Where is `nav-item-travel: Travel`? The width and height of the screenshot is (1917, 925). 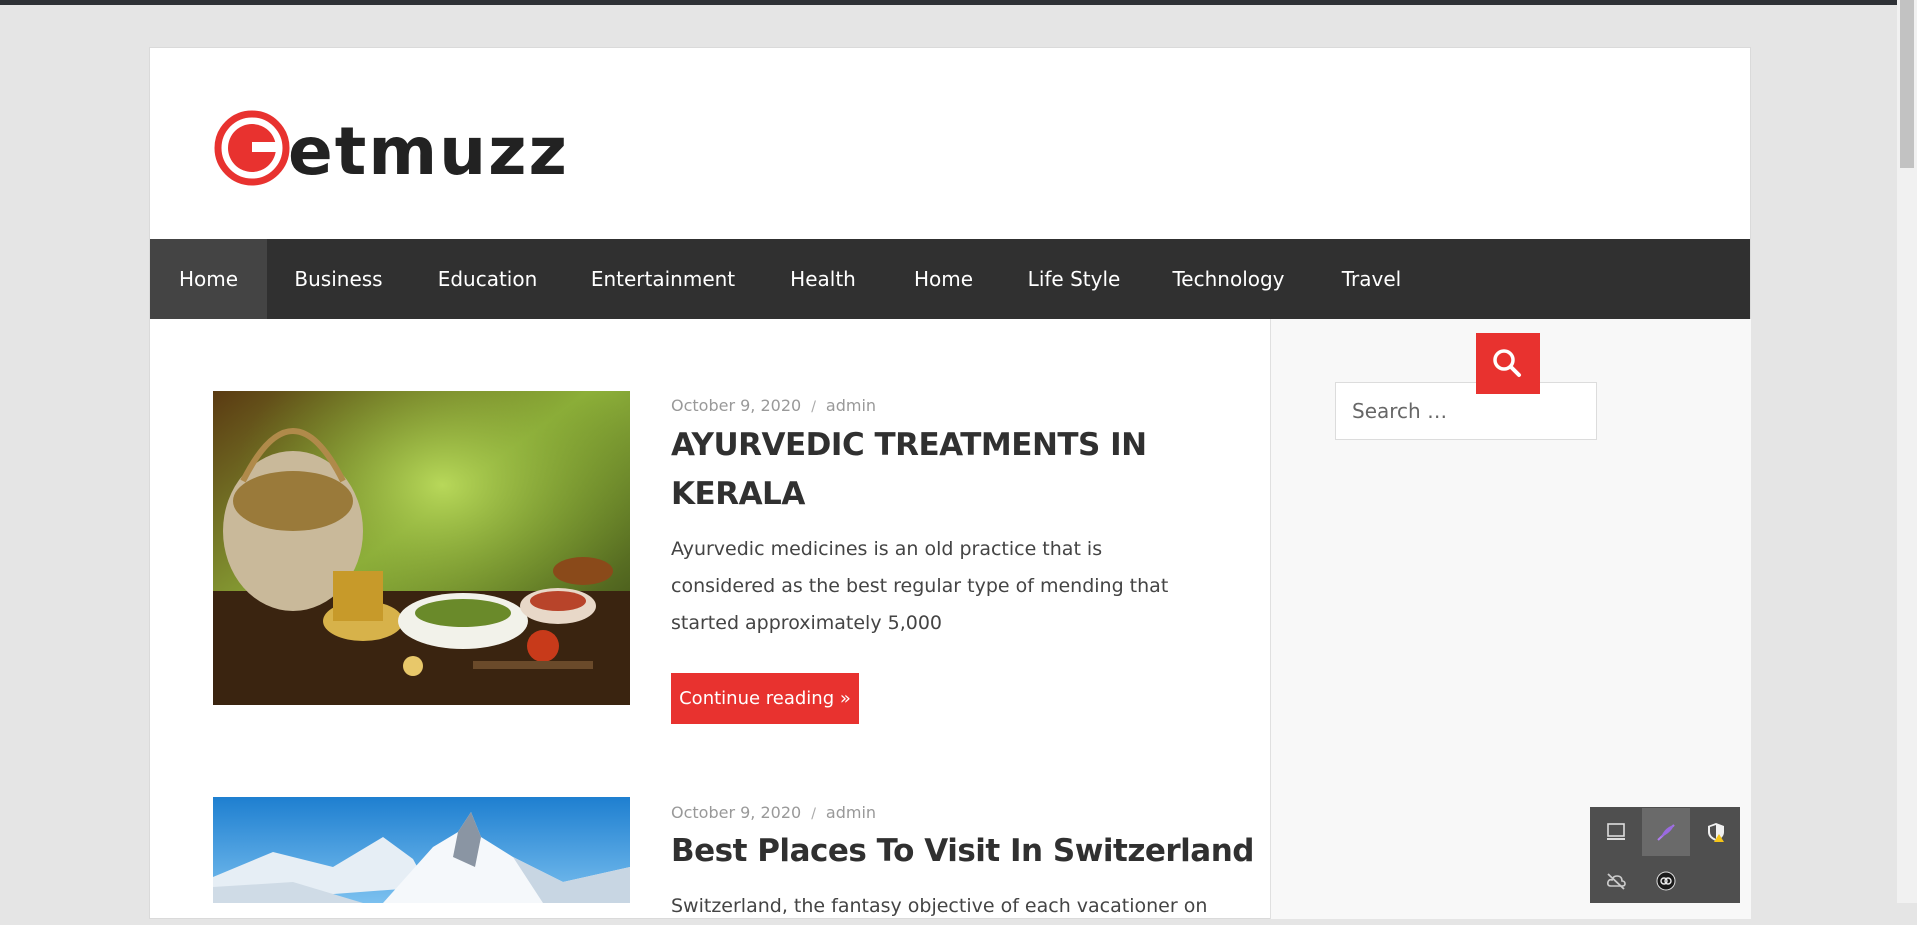 nav-item-travel: Travel is located at coordinates (1371, 279).